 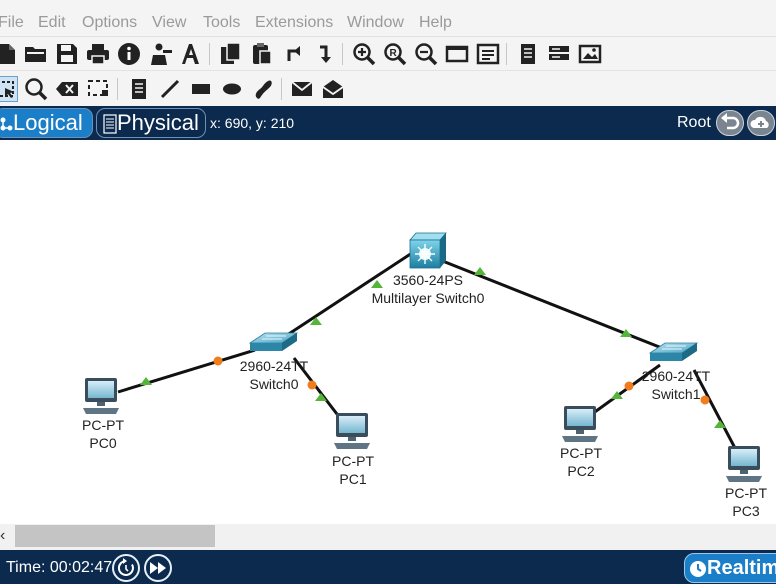 What do you see at coordinates (101, 396) in the screenshot?
I see `pc0-icon` at bounding box center [101, 396].